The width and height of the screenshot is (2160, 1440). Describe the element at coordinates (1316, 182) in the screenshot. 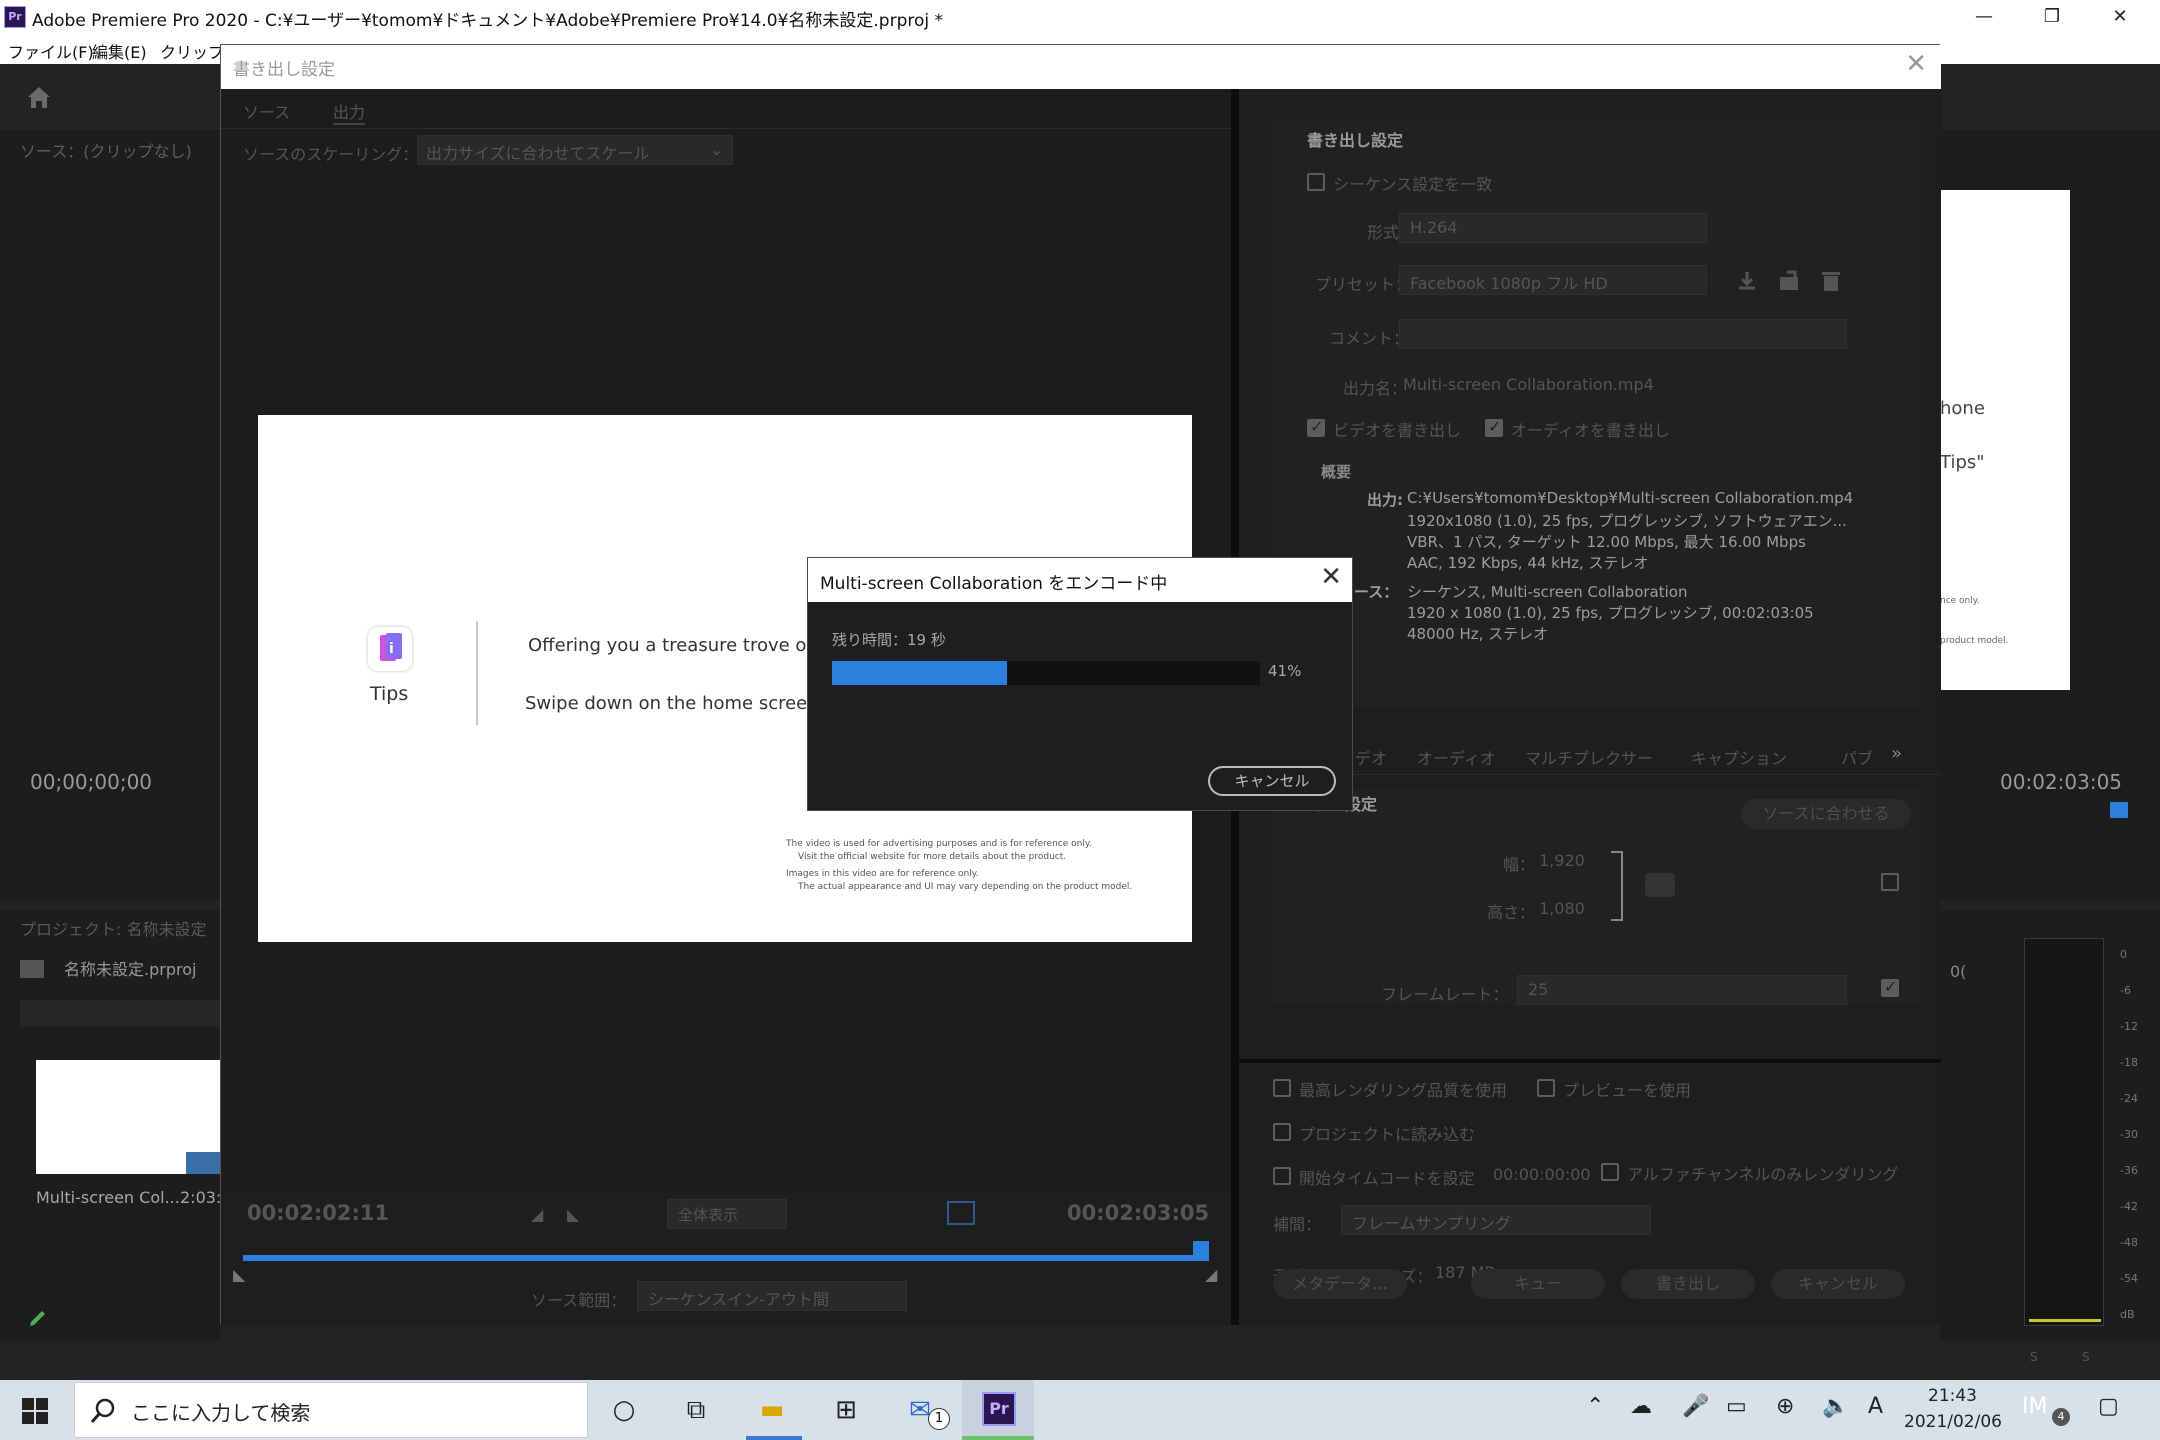

I see `match-sequence-checkbox` at that location.